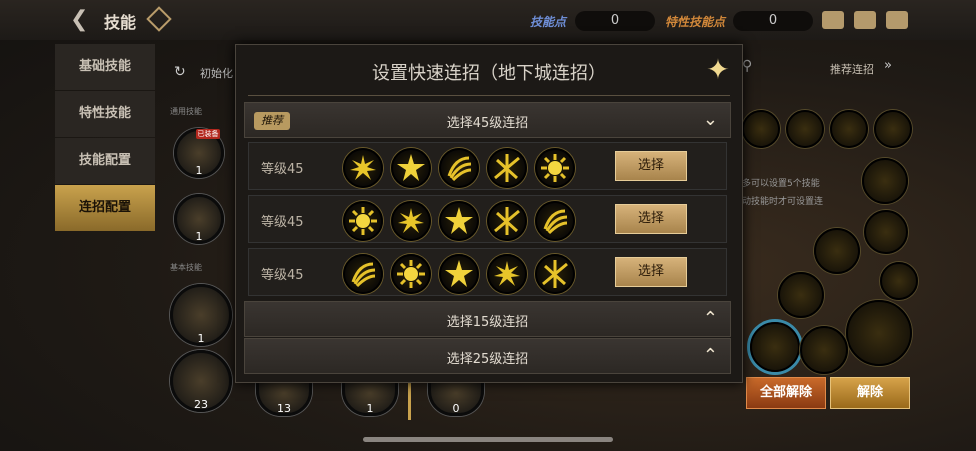  Describe the element at coordinates (786, 393) in the screenshot. I see `clear-all-button: 全部解除` at that location.